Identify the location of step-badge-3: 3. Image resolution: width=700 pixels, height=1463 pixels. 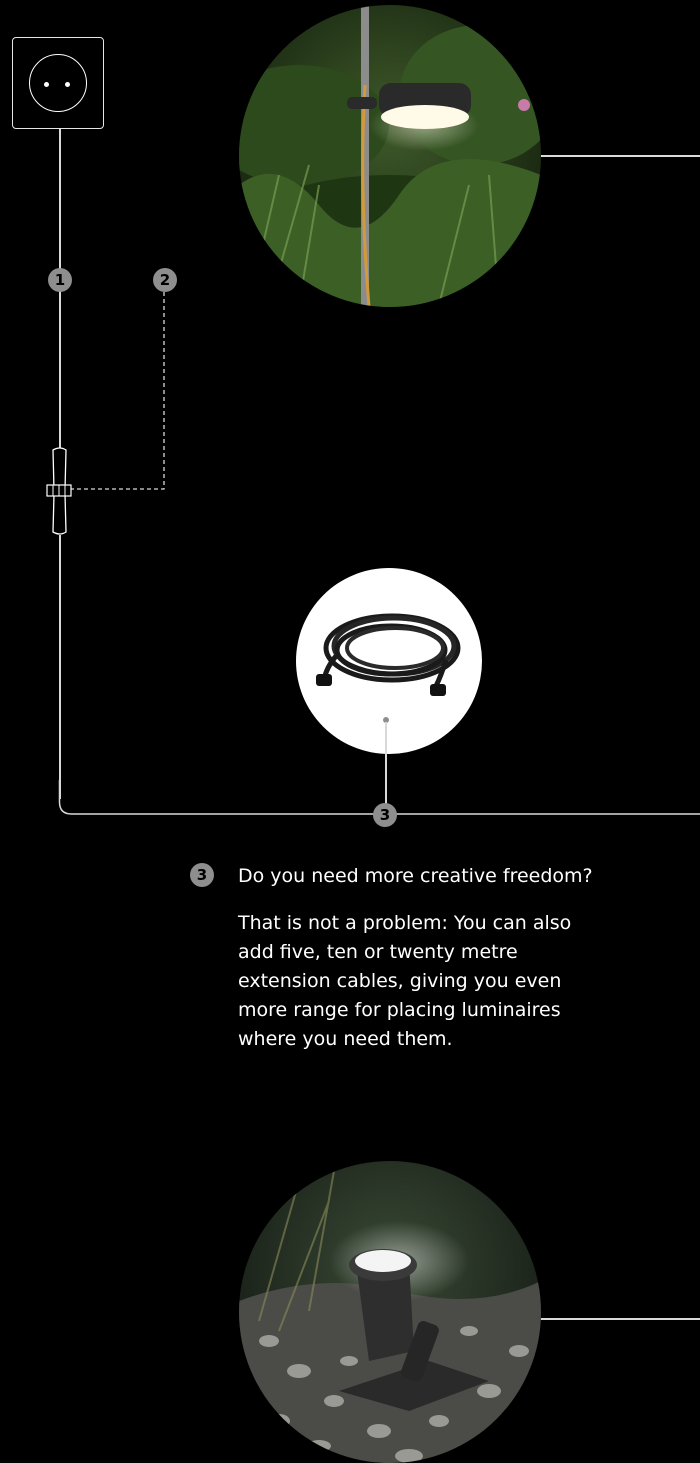
(385, 815).